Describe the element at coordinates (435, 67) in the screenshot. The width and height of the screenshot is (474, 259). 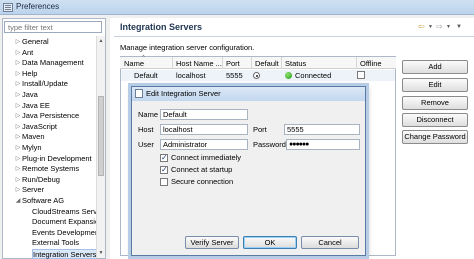
I see `add-button: Add` at that location.